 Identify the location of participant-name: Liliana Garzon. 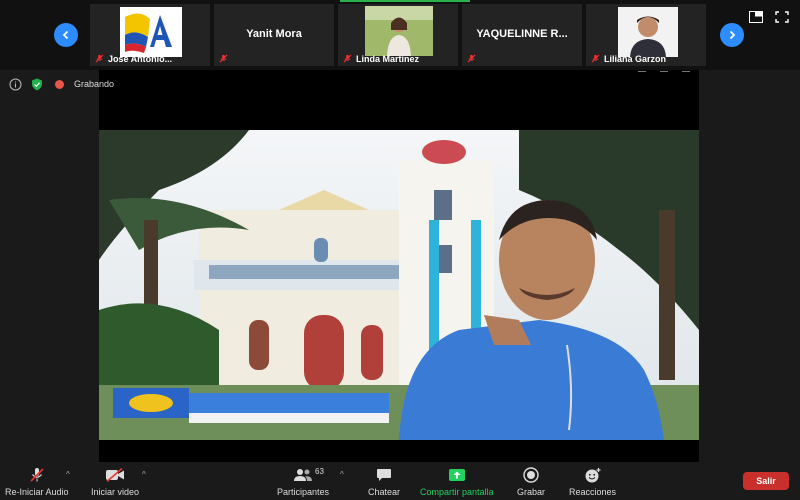
(635, 59).